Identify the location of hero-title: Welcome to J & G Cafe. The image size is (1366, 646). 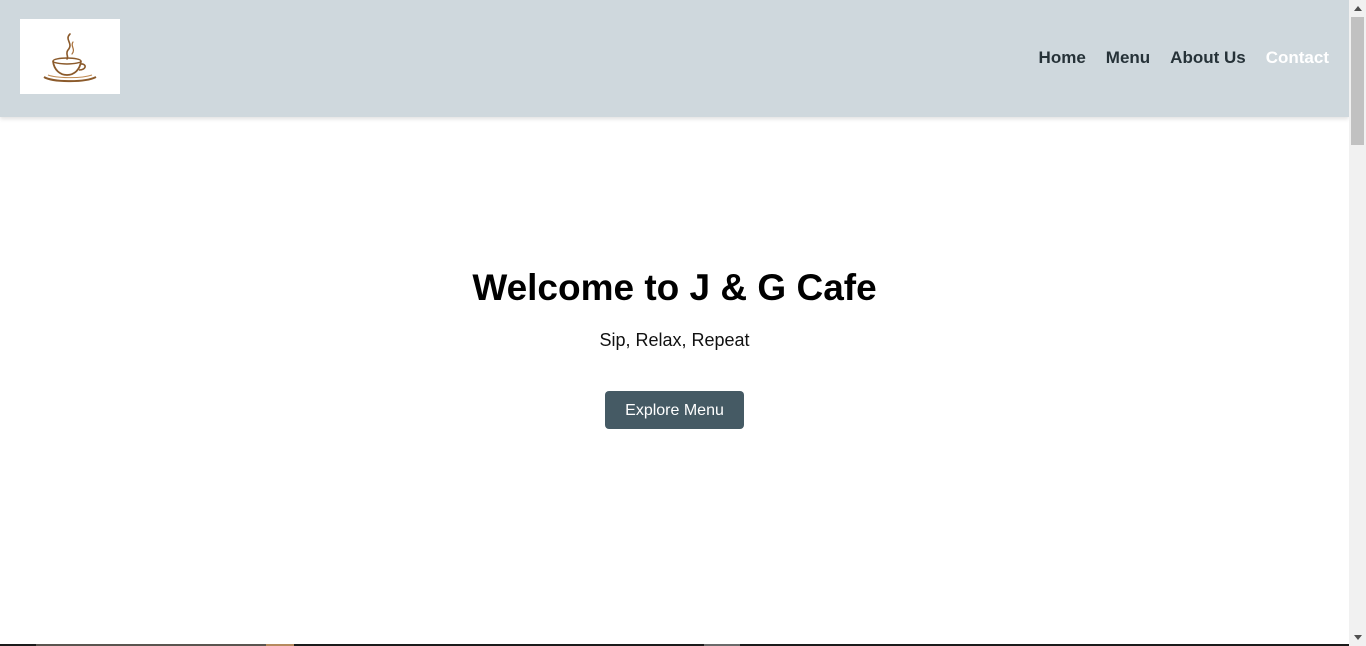
(674, 287).